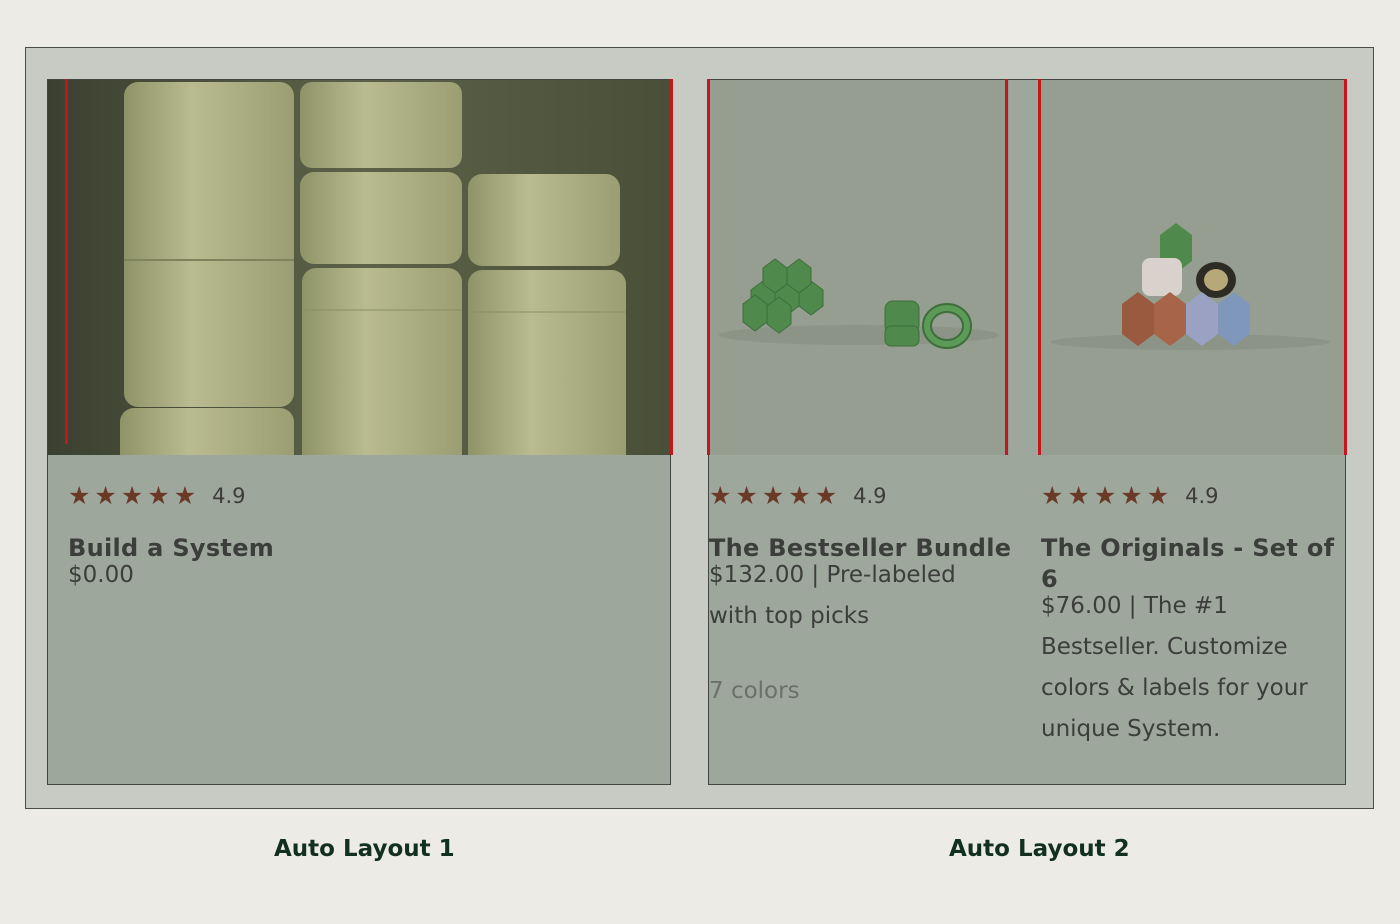  I want to click on product-price: $0.00, so click(101, 575).